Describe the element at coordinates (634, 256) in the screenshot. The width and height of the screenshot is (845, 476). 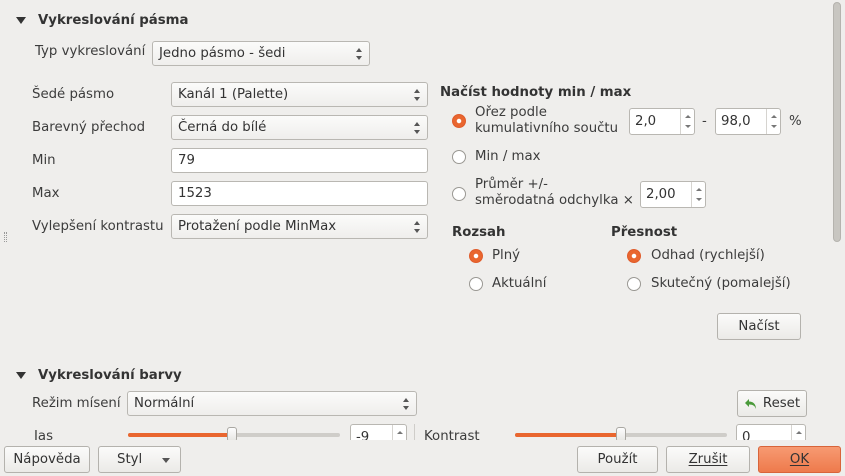
I see `accuracy-estimate-radio` at that location.